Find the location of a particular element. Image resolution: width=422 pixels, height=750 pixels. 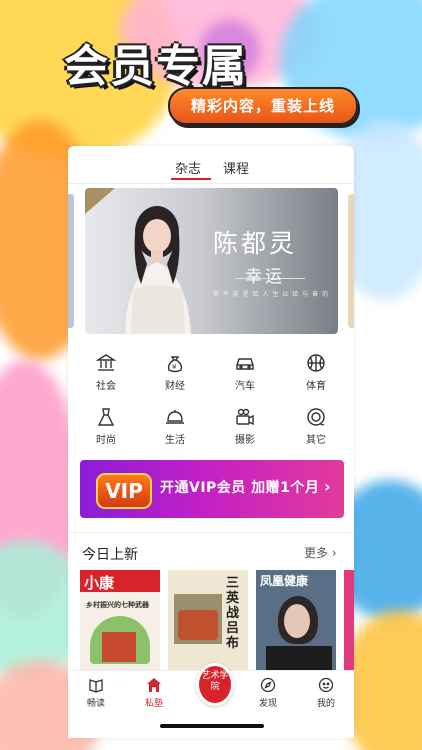

nav-label: 畅读 is located at coordinates (95, 704).